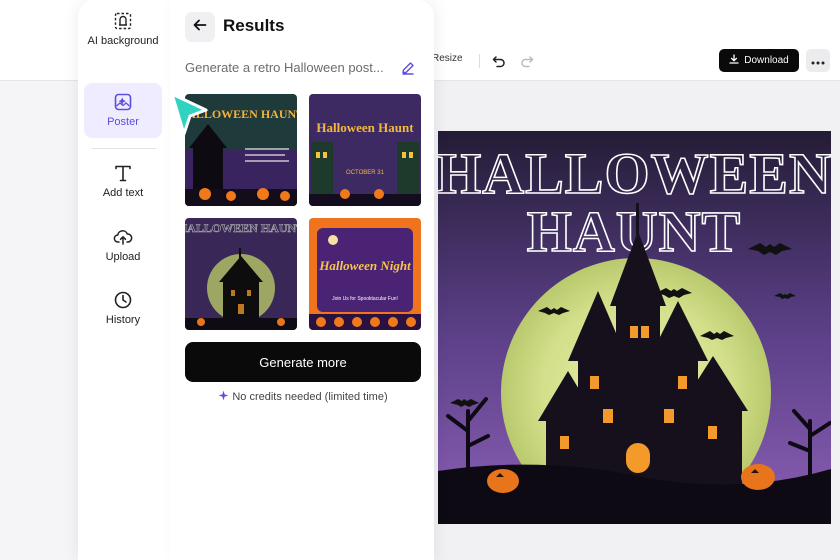 The height and width of the screenshot is (560, 840). I want to click on ai-background-icon, so click(123, 21).